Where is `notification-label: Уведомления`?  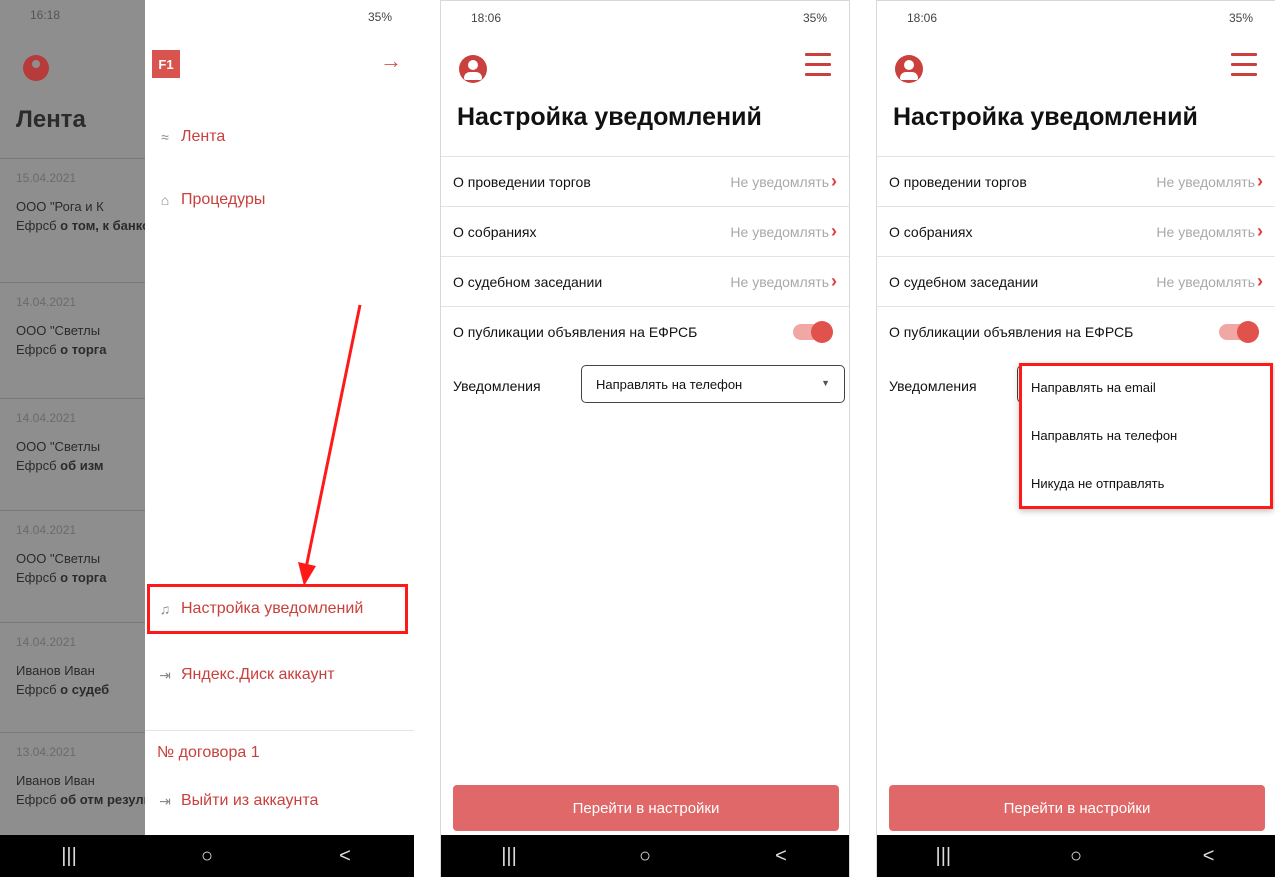
notification-label: Уведомления is located at coordinates (497, 386).